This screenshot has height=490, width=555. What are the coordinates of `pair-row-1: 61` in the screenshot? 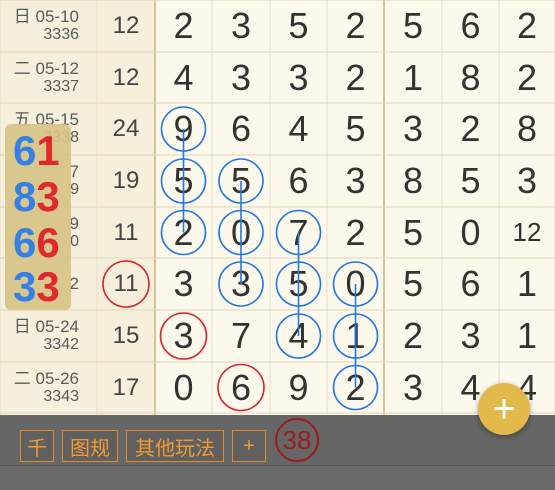 It's located at (43, 151).